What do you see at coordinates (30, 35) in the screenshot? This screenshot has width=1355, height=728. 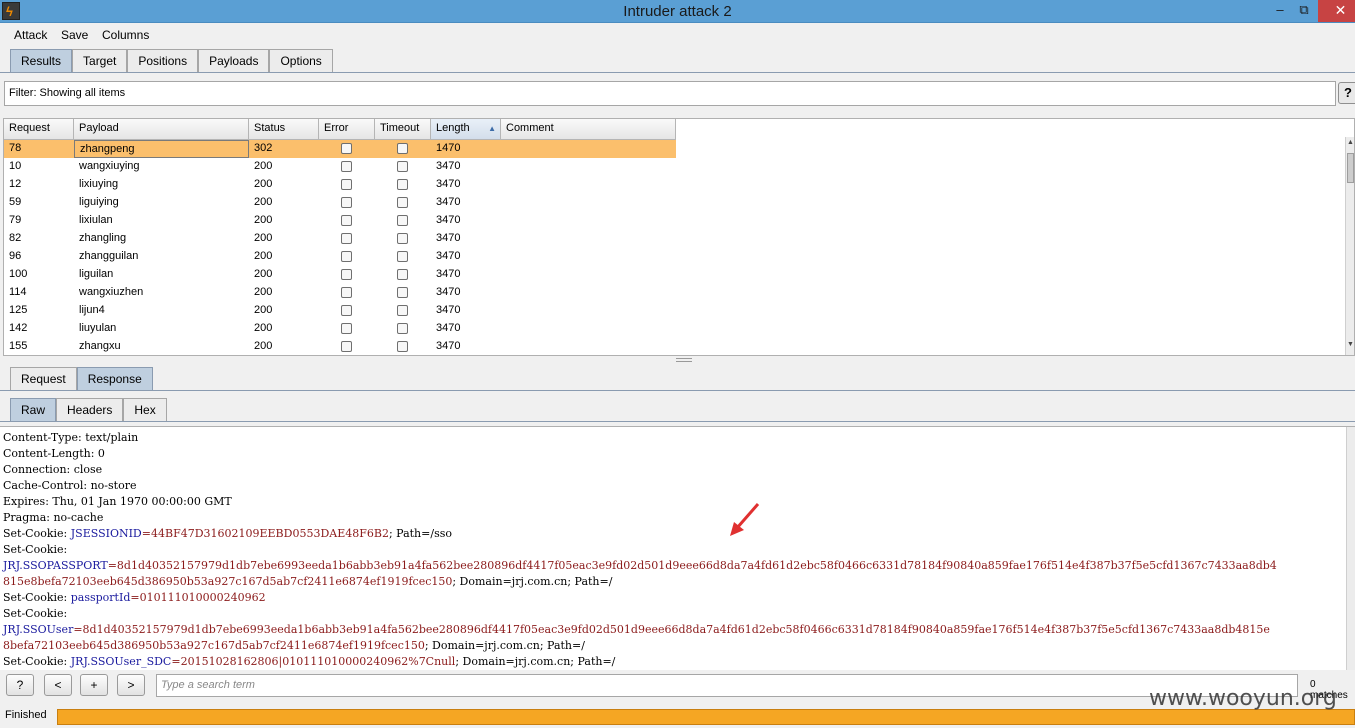 I see `menu-attack: Attack` at bounding box center [30, 35].